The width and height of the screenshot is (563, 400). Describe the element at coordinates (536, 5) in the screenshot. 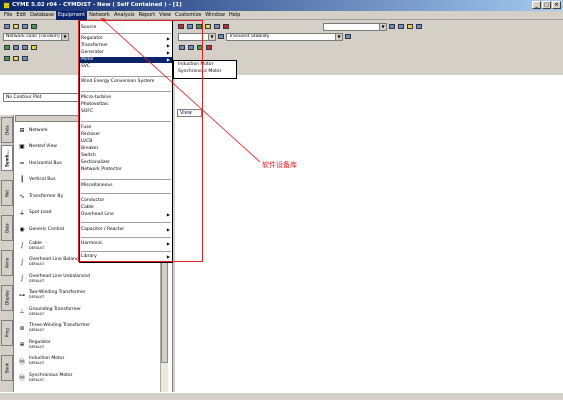

I see `minimize-button: _` at that location.